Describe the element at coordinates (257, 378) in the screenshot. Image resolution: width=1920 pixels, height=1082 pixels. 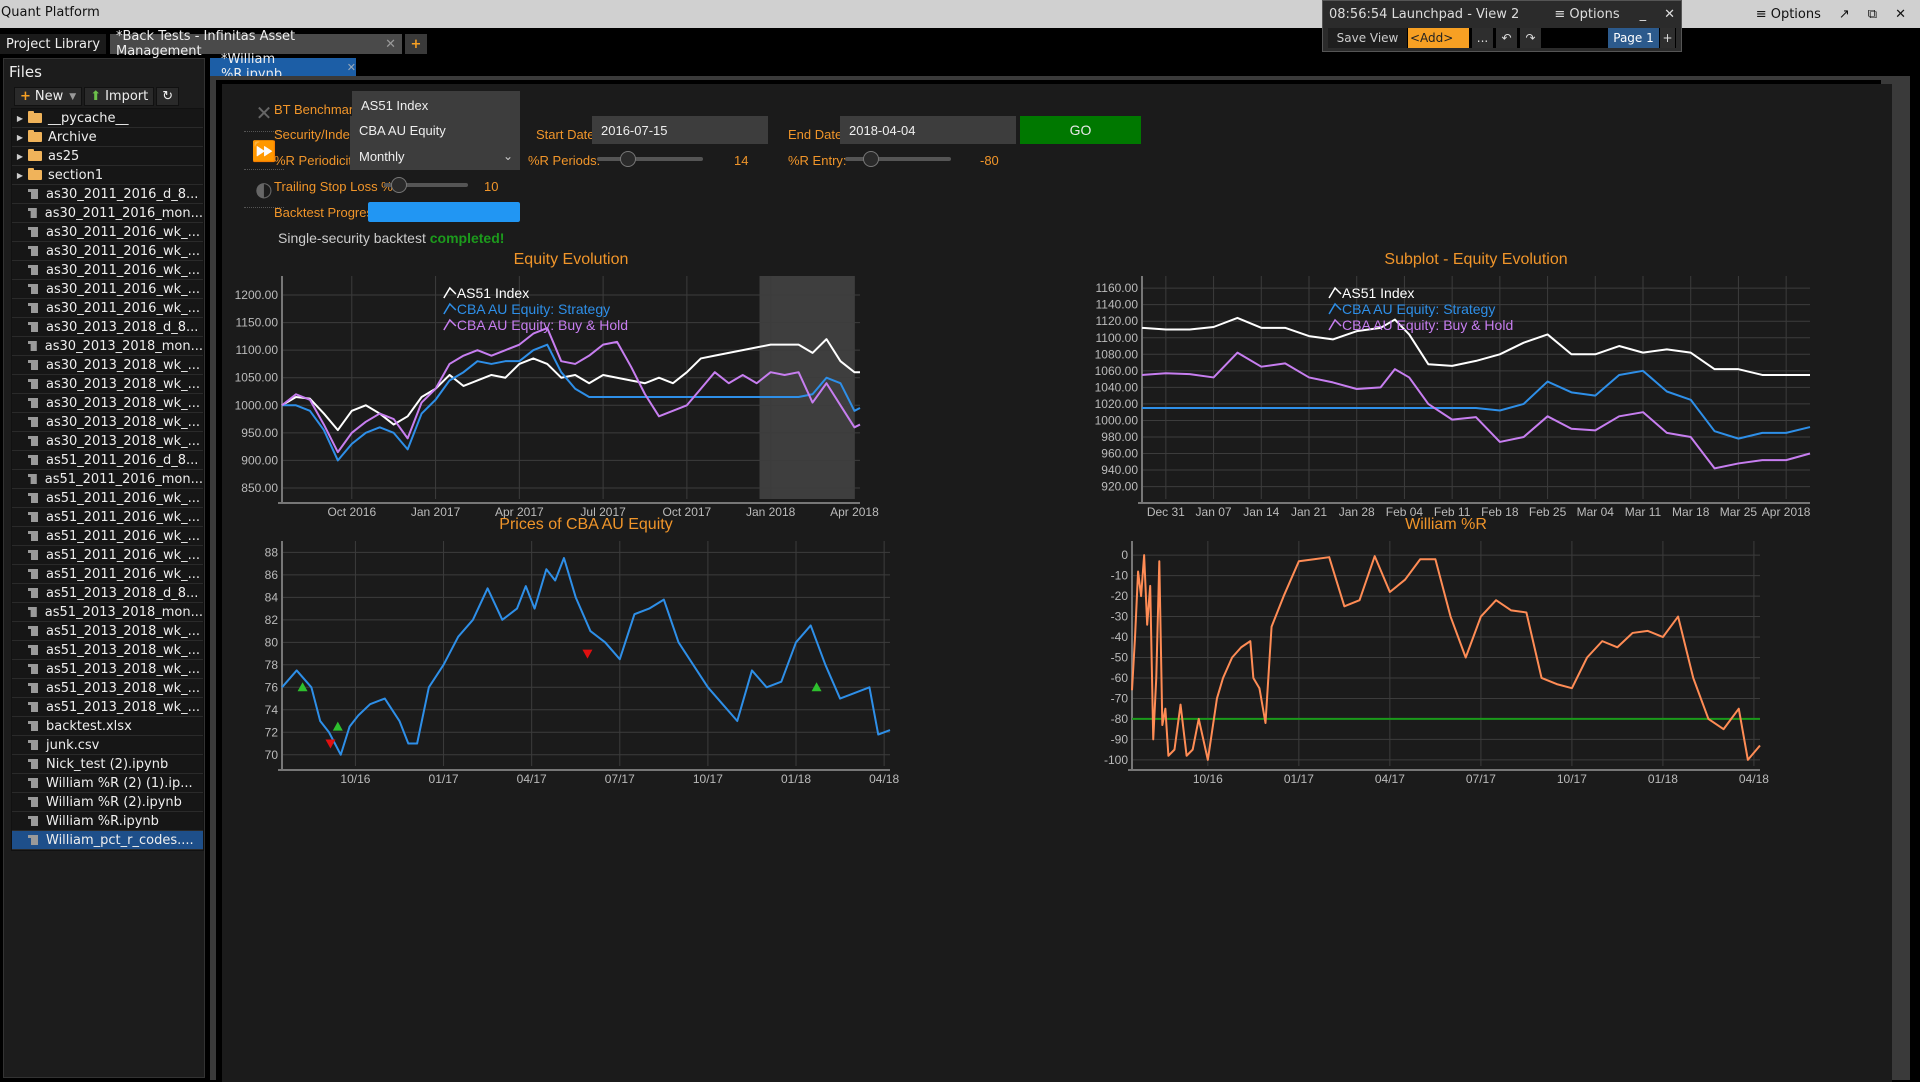
I see `y-tick-label: 1050.00` at that location.